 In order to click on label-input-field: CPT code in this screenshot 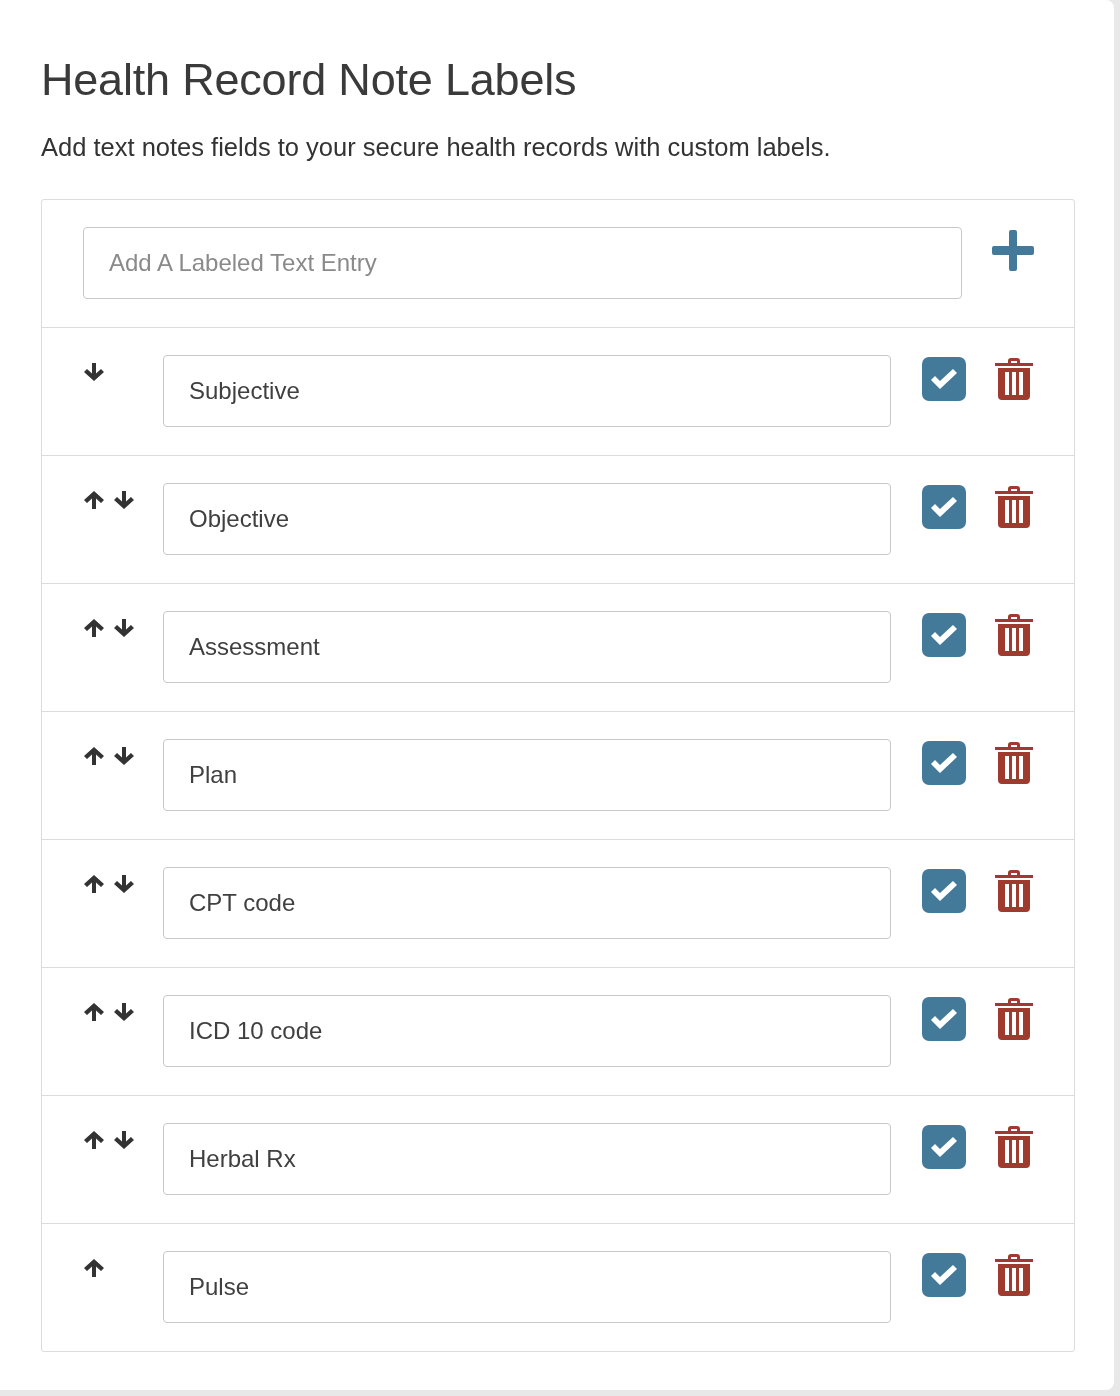, I will do `click(527, 903)`.